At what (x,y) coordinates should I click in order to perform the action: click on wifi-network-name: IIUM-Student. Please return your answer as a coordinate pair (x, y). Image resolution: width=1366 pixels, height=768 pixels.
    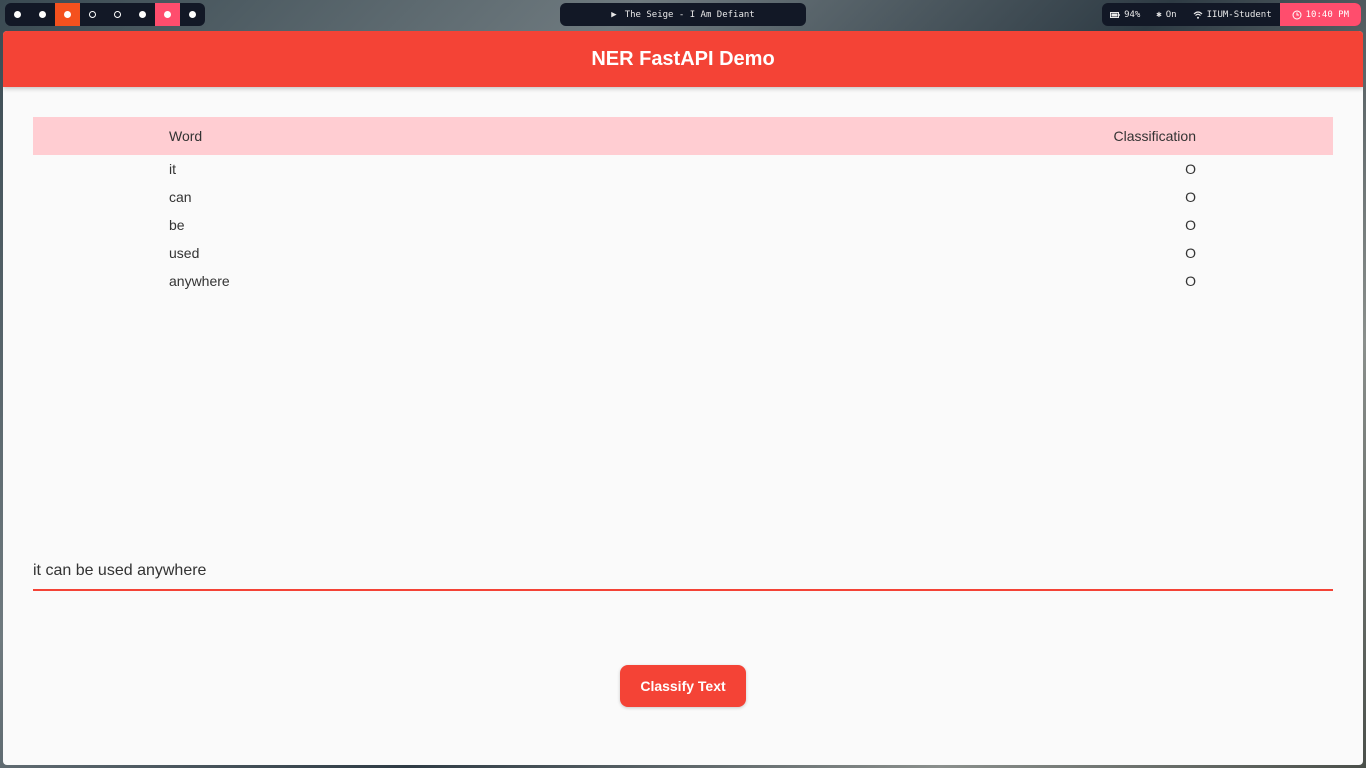
    Looking at the image, I should click on (1239, 14).